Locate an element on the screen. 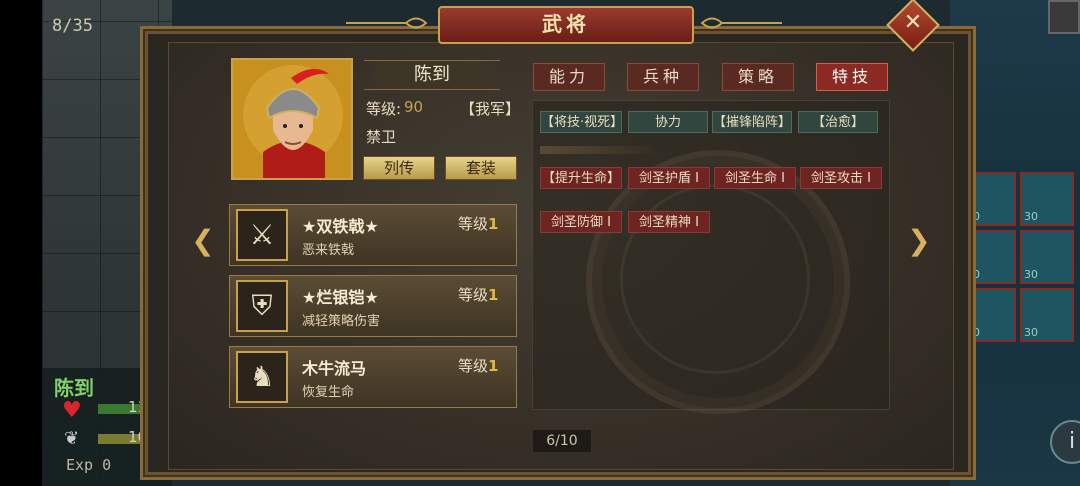  crossed-halberds-icon: ⚔ is located at coordinates (262, 235).